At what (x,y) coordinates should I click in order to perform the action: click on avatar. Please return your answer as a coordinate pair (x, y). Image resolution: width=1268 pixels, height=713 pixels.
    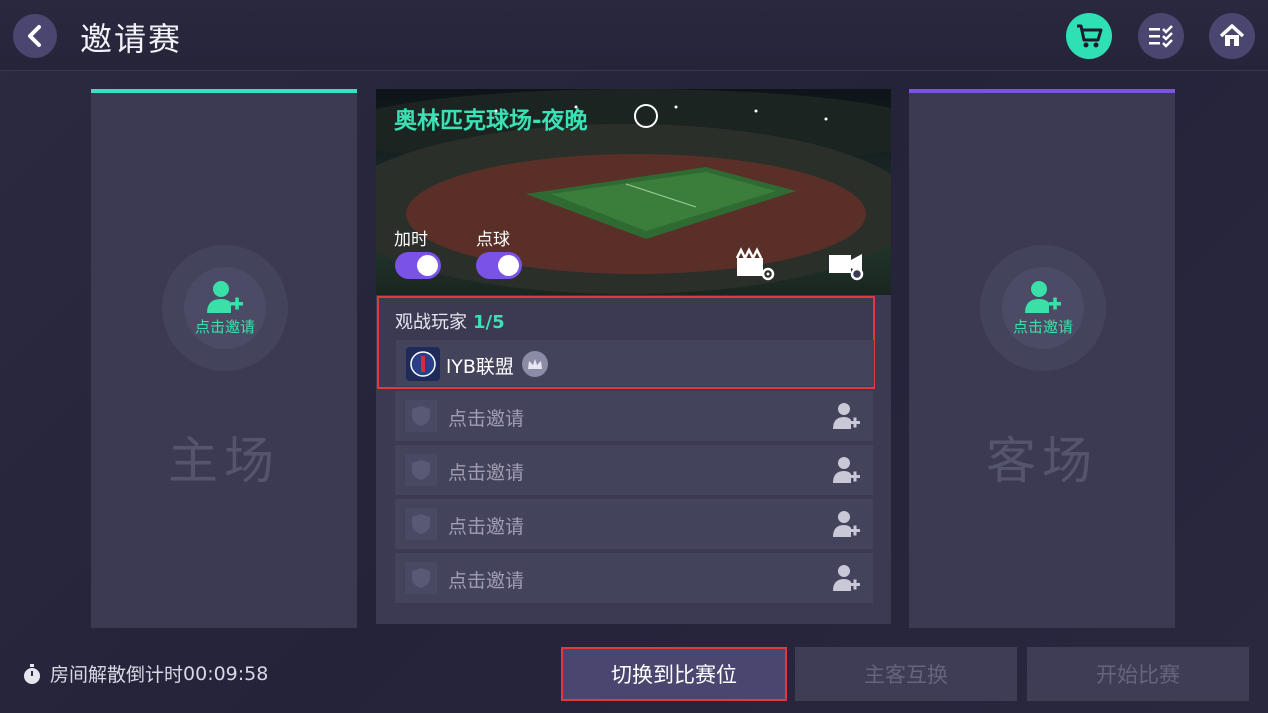
    Looking at the image, I should click on (423, 364).